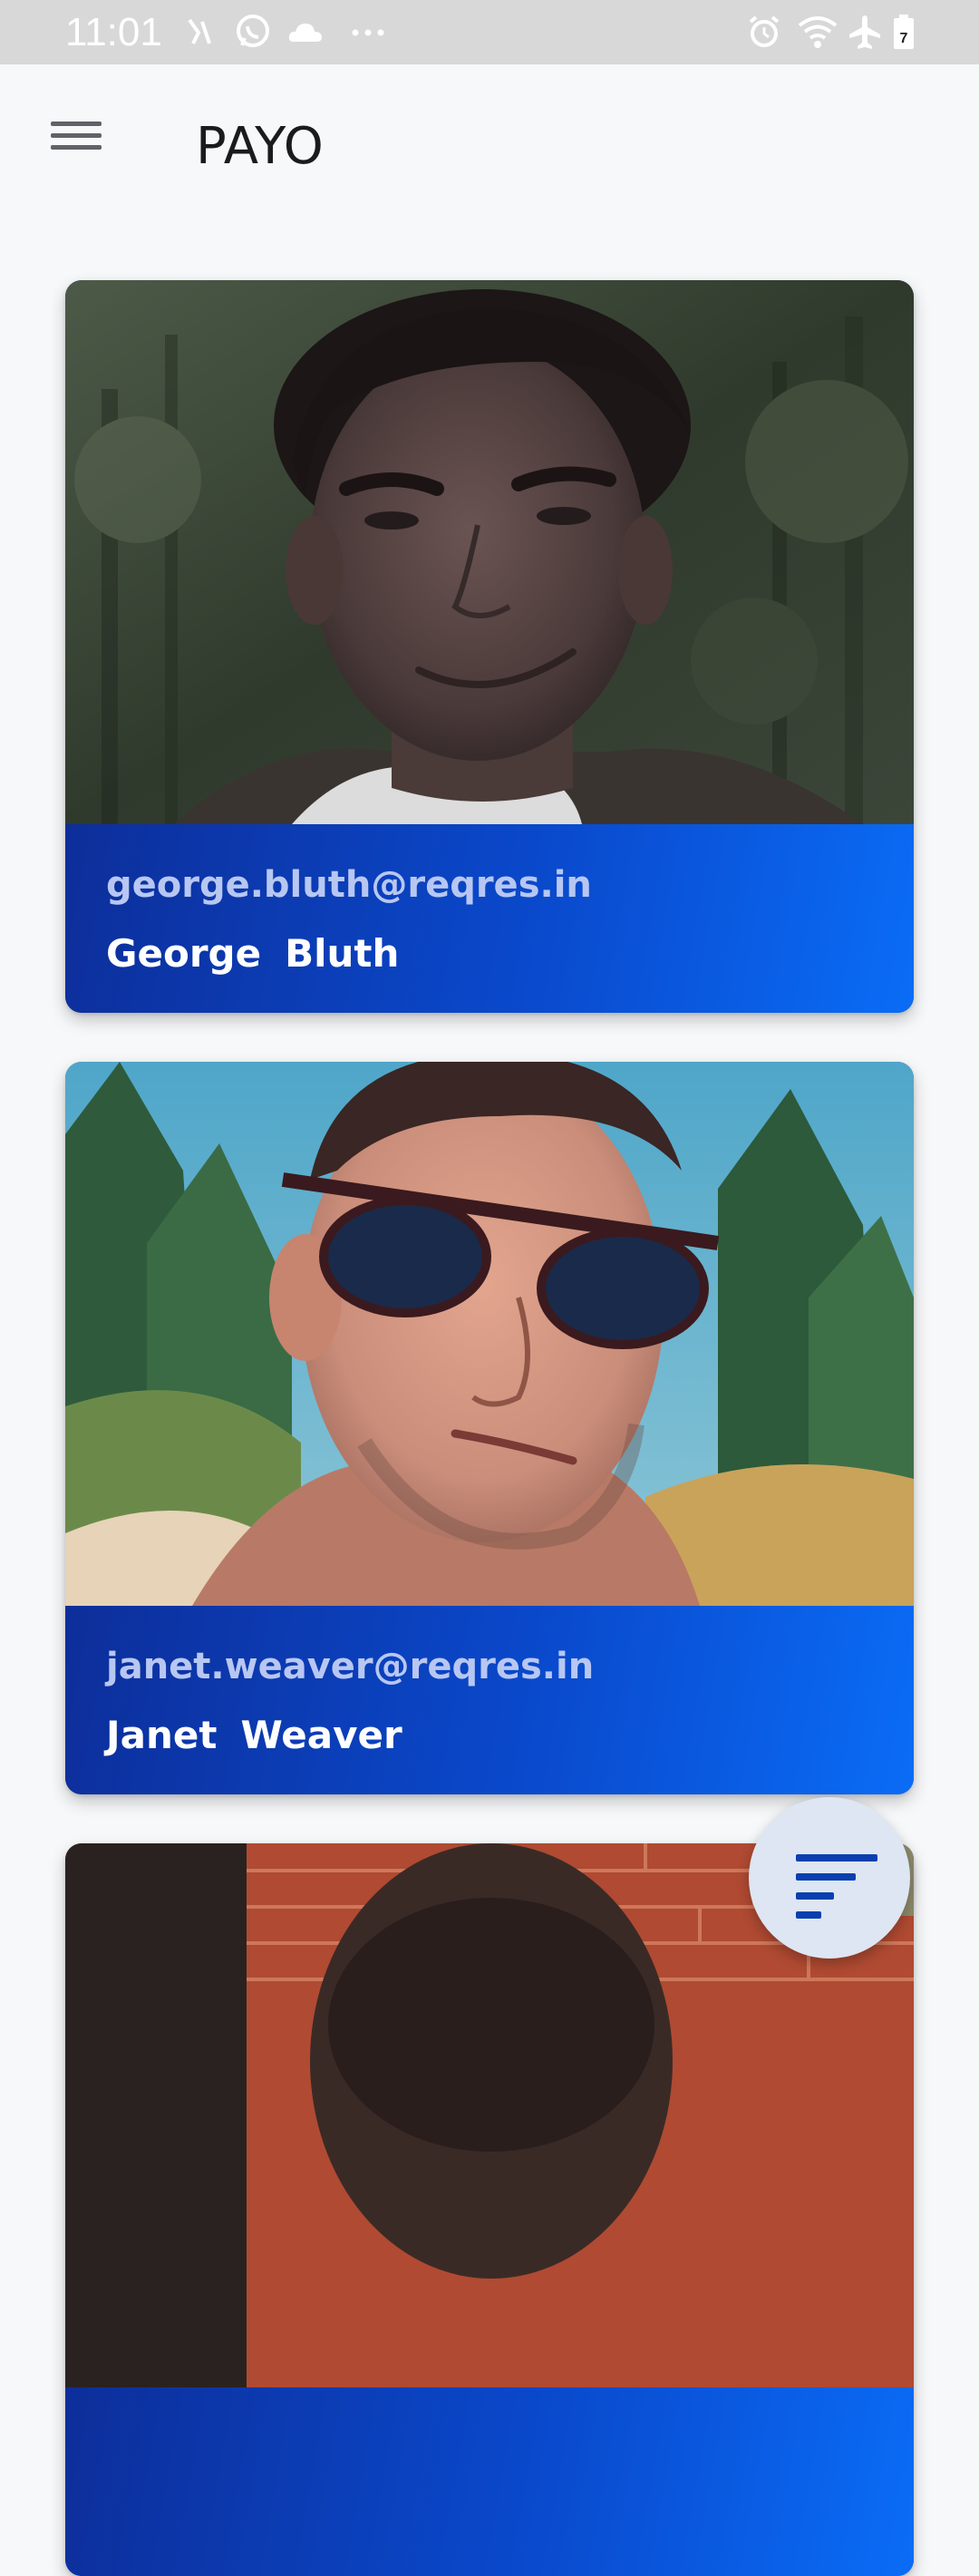 This screenshot has height=2576, width=979. Describe the element at coordinates (489, 1700) in the screenshot. I see `user-info-panel: janet.weaver@reqres.in Janet Weaver` at that location.